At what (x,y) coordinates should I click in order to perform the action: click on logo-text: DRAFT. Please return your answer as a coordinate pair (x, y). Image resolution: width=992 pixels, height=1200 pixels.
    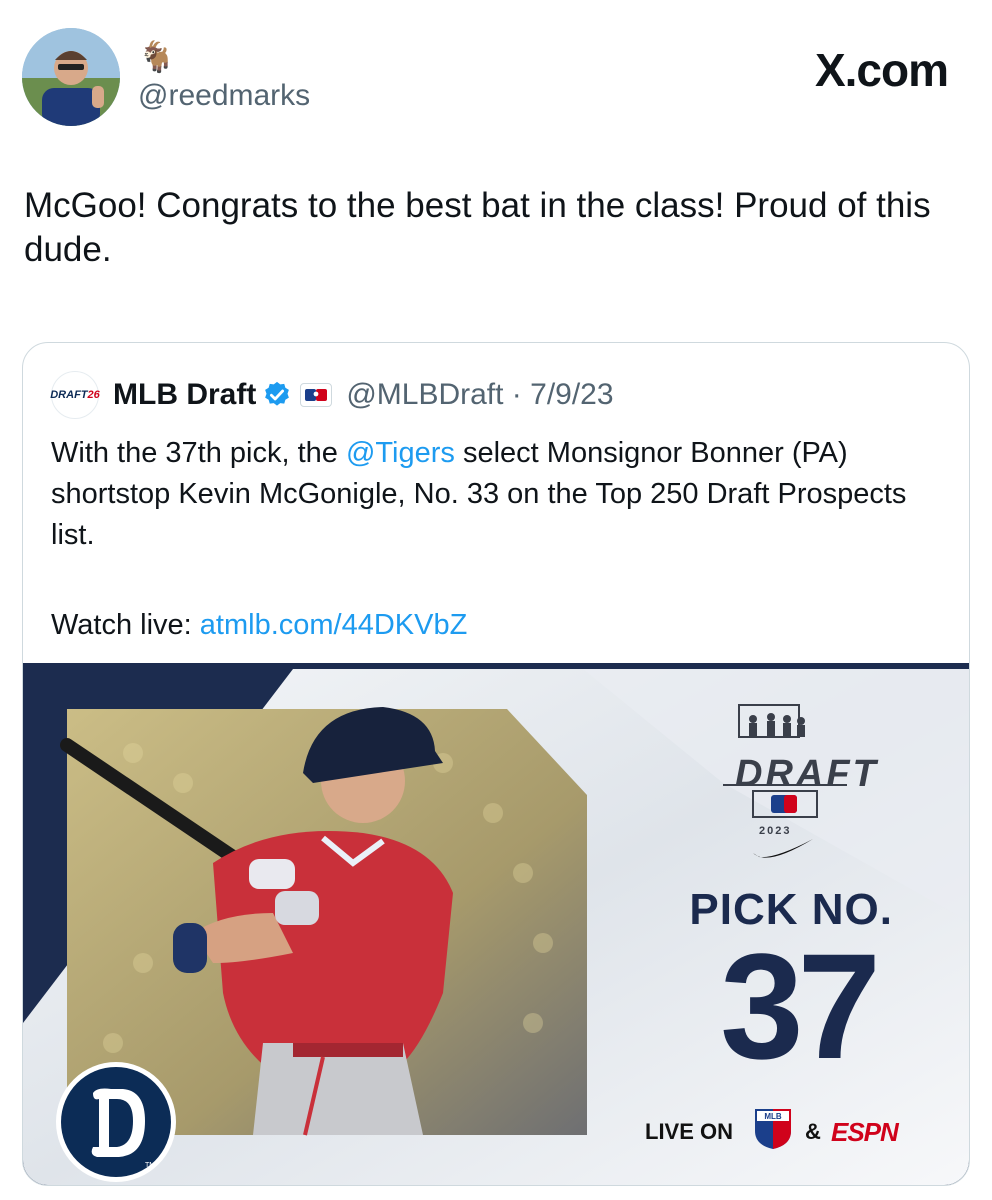
    Looking at the image, I should click on (69, 395).